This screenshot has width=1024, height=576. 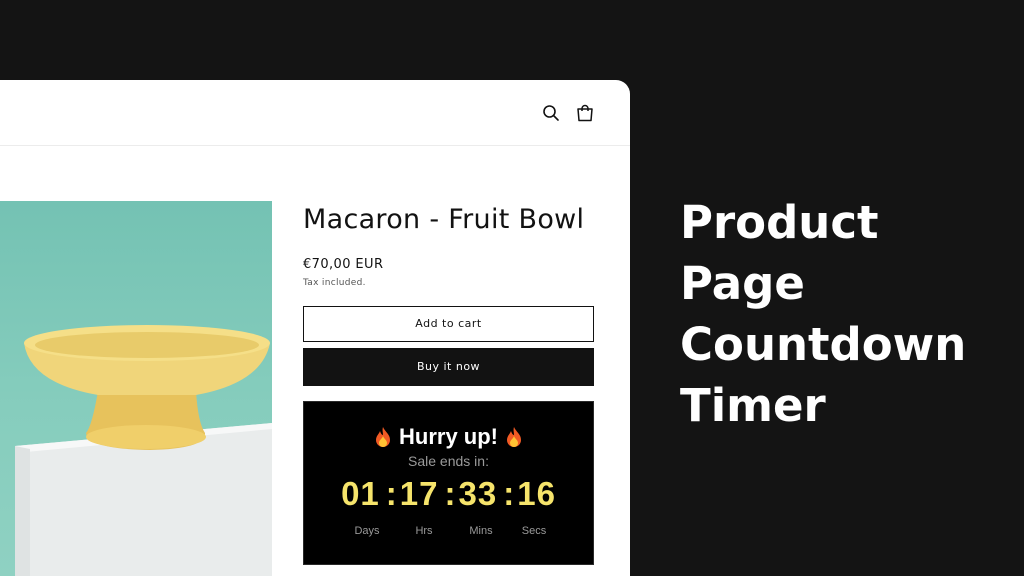 I want to click on hours-label: Hrs, so click(x=424, y=530).